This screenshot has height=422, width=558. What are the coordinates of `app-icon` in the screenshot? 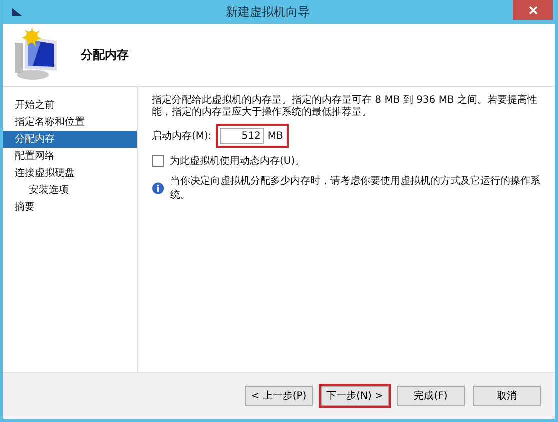 It's located at (17, 12).